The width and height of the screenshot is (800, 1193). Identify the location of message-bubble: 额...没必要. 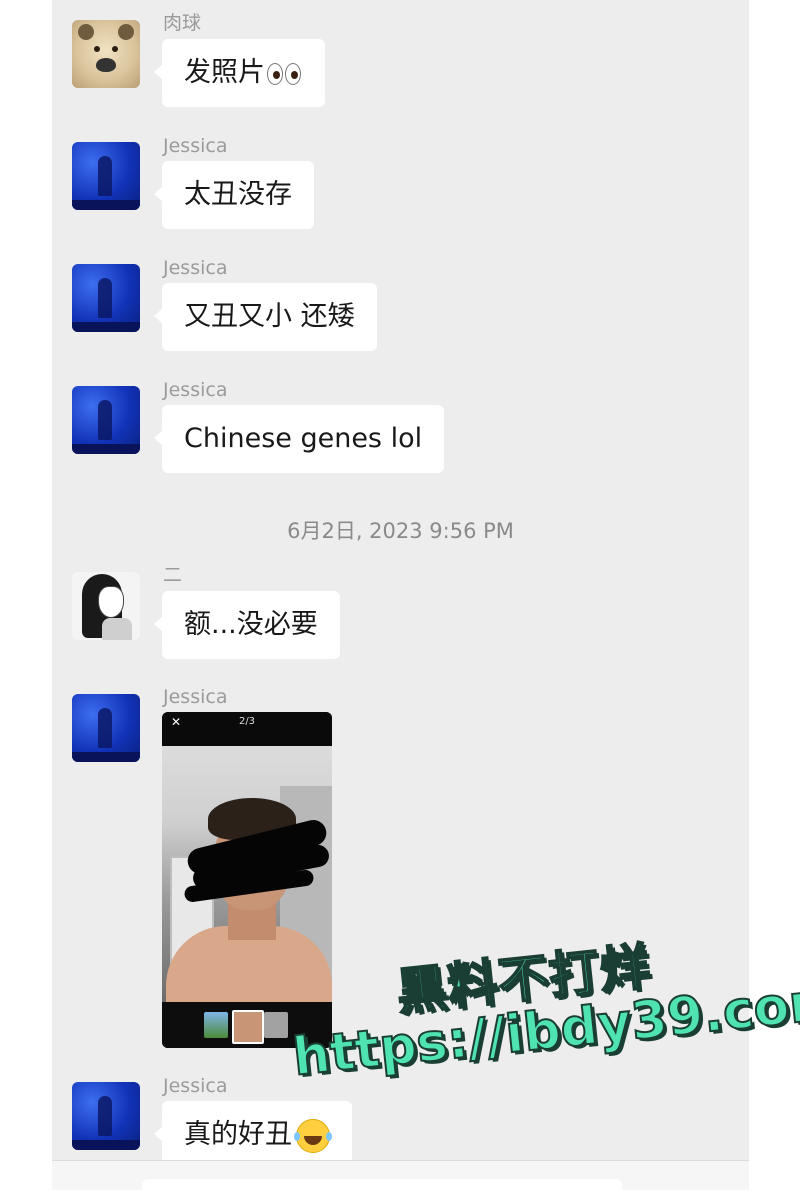
(247, 625).